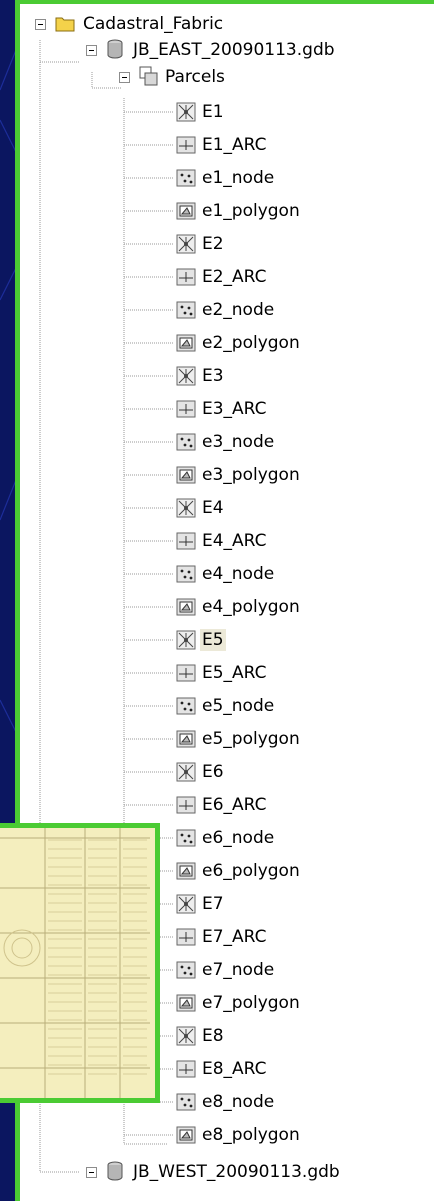 This screenshot has width=434, height=1201. Describe the element at coordinates (280, 145) in the screenshot. I see `tree-item-e1-arc: E1_ARC` at that location.